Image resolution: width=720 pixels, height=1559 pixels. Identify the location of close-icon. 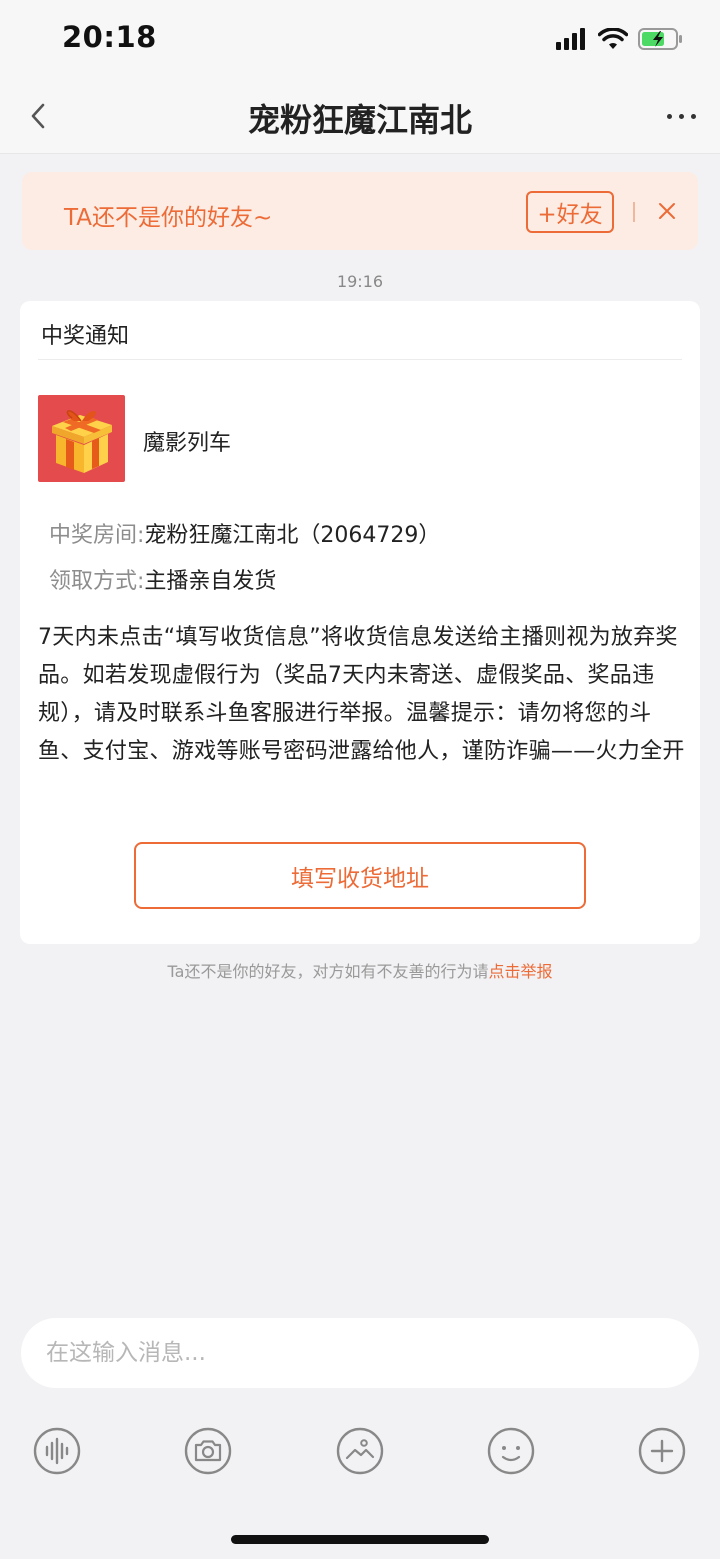
(667, 211).